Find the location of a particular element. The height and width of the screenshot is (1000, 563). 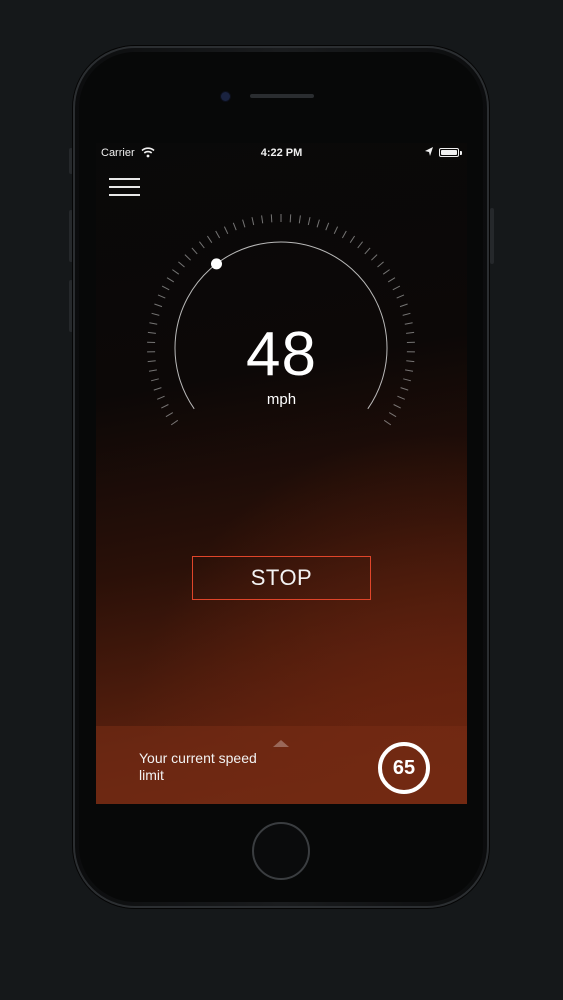

speed-limit-label: Your current speed limit is located at coordinates (198, 766).